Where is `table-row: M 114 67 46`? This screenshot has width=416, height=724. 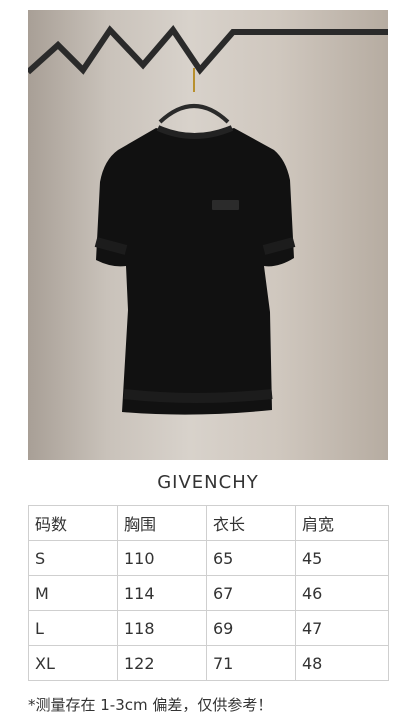 table-row: M 114 67 46 is located at coordinates (208, 593).